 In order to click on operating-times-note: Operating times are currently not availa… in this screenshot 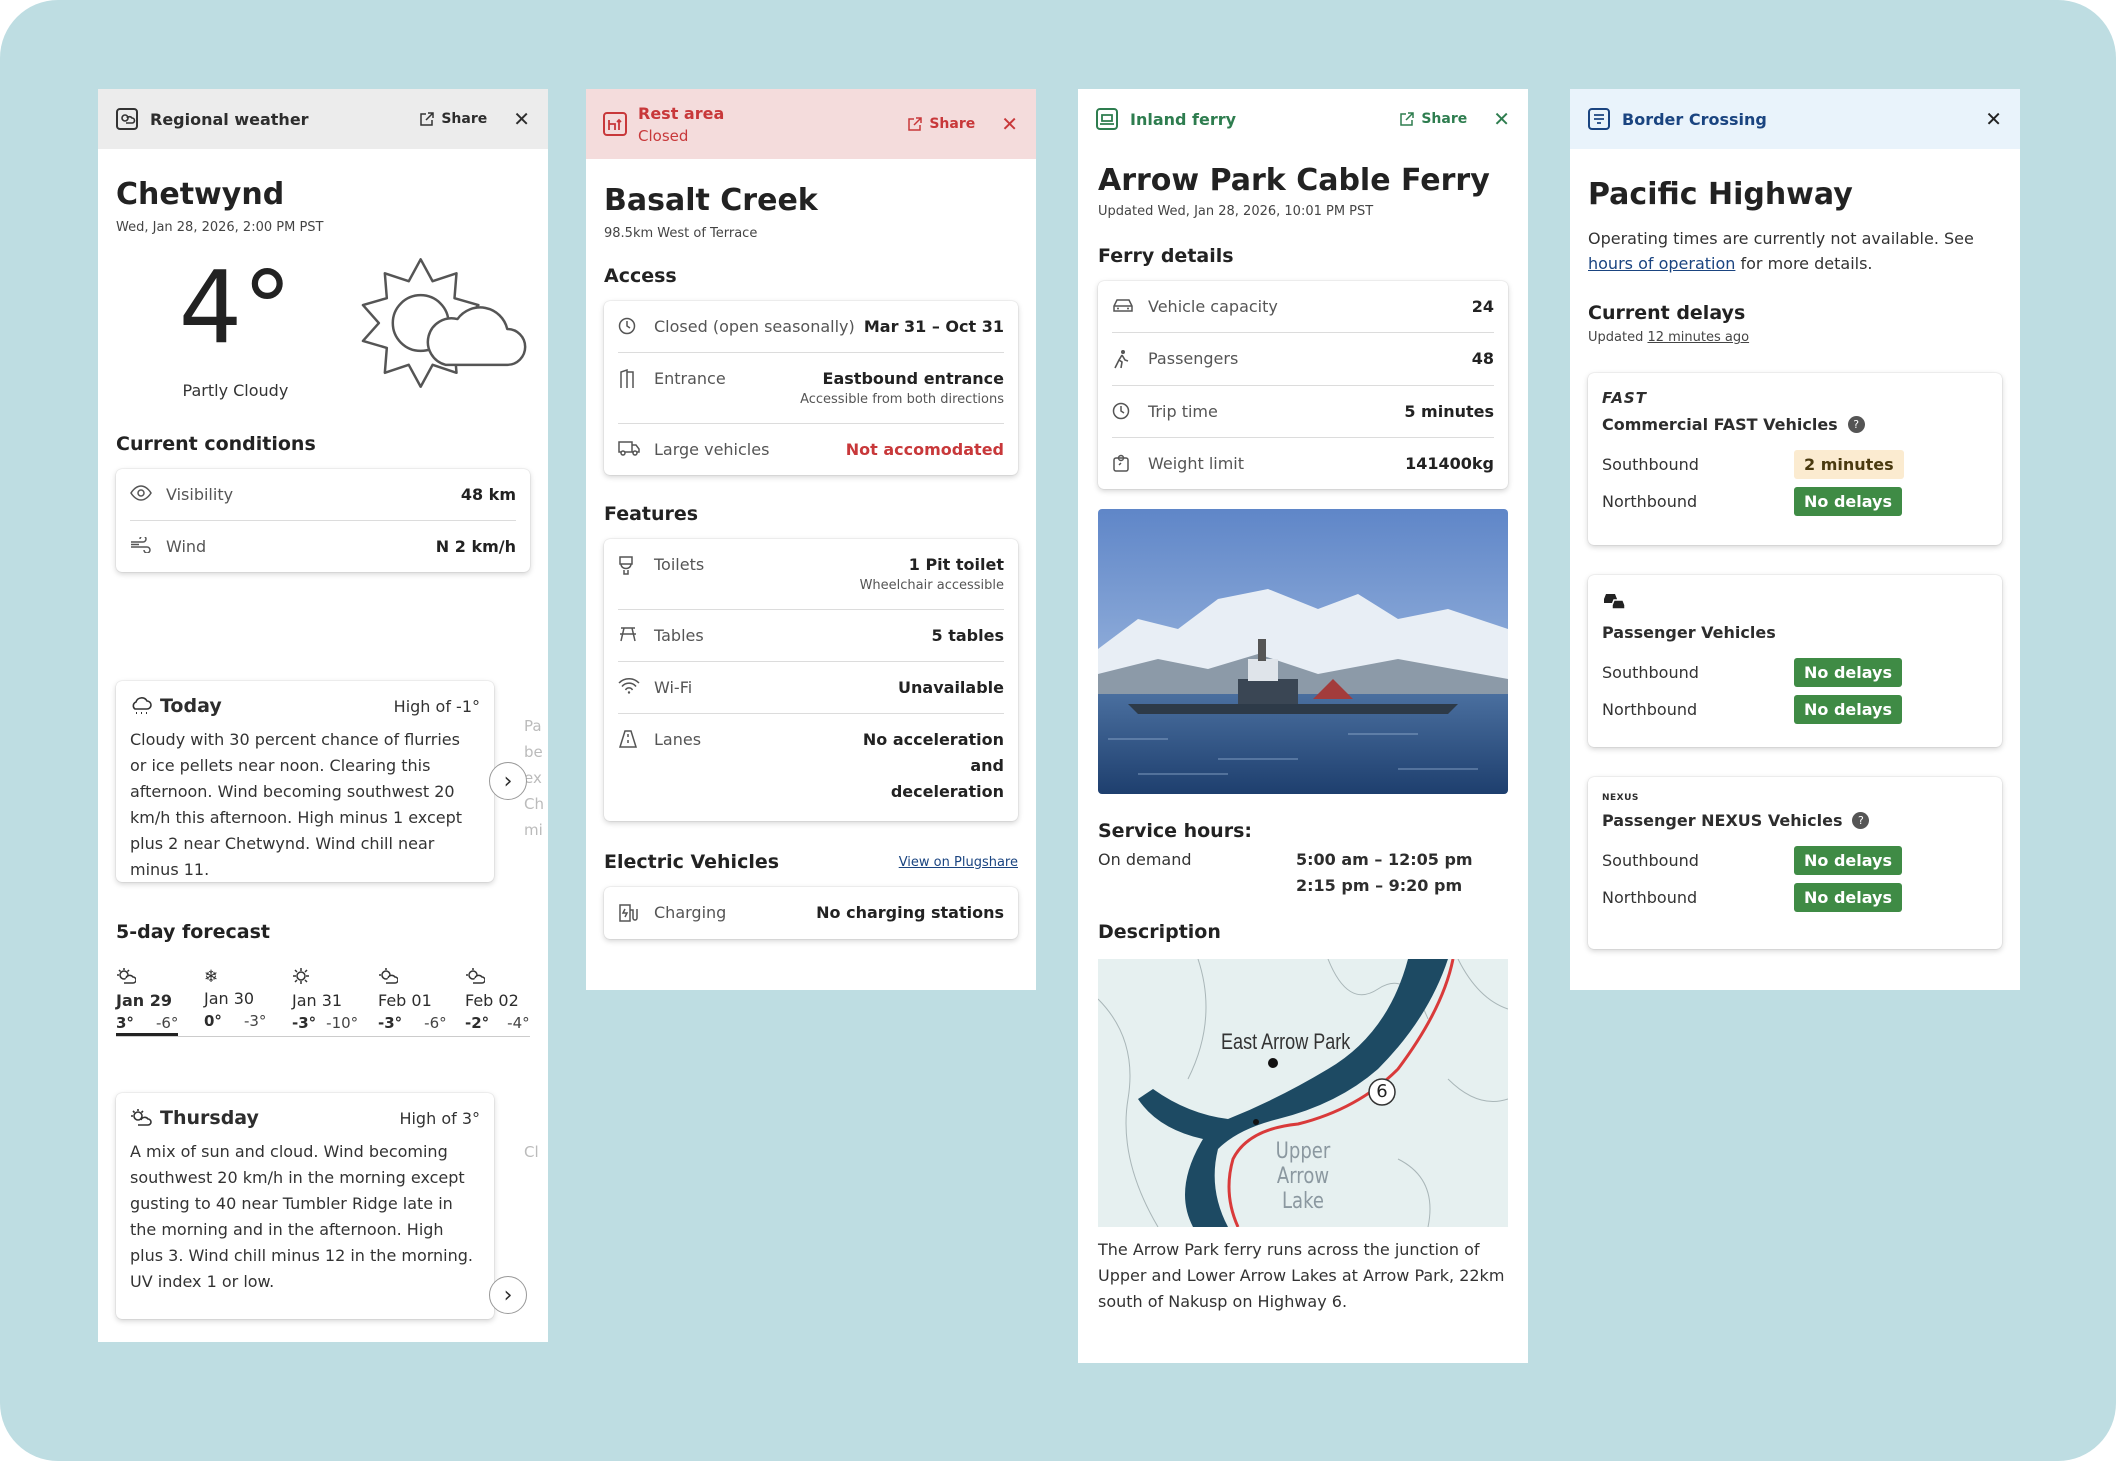, I will do `click(1795, 251)`.